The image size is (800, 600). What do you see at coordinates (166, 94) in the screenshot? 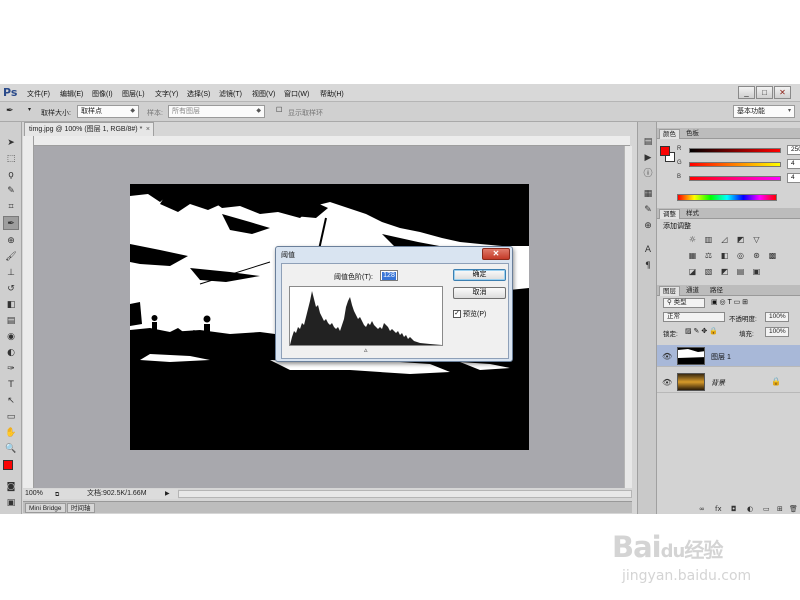
I see `menu-type: 文字(Y)` at bounding box center [166, 94].